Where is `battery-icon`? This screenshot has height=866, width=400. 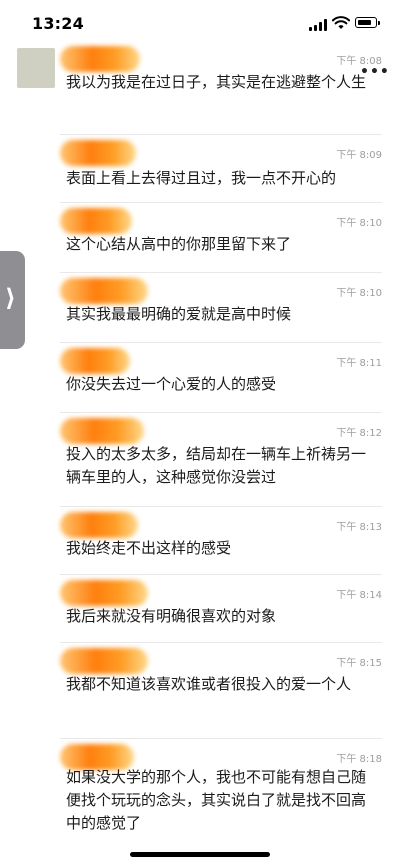 battery-icon is located at coordinates (367, 22).